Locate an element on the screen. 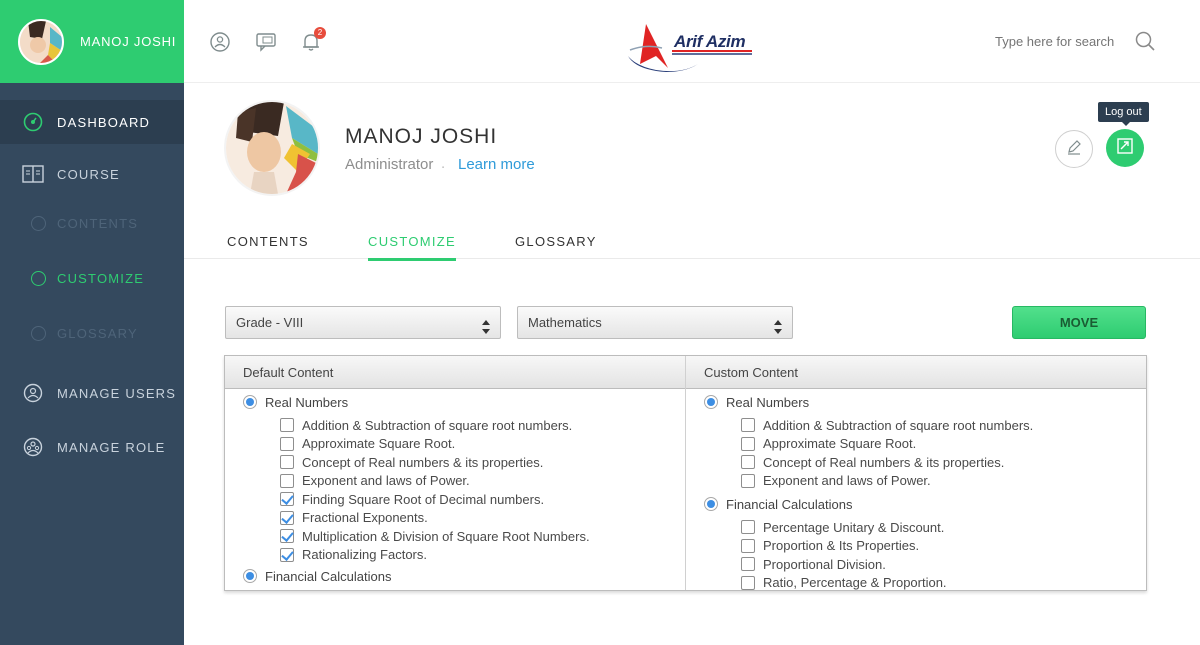 The height and width of the screenshot is (645, 1200). users-icon is located at coordinates (33, 393).